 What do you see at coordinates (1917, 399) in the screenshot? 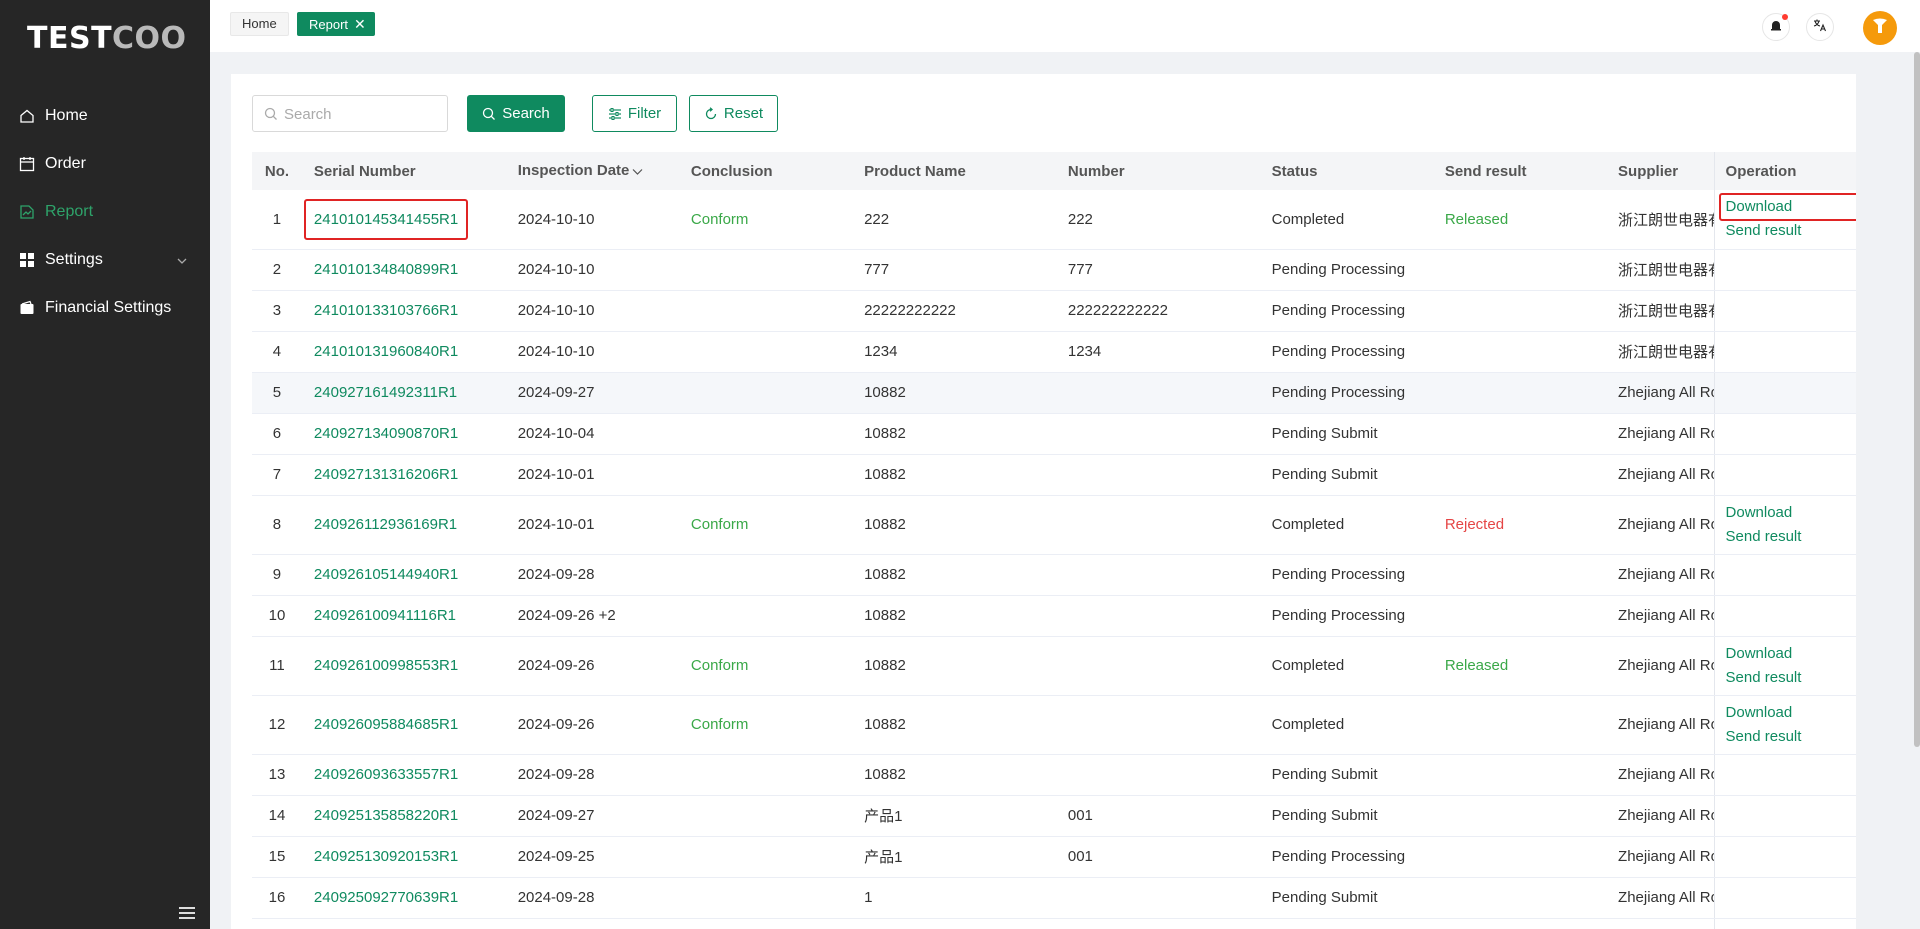
I see `page-scrollbar` at bounding box center [1917, 399].